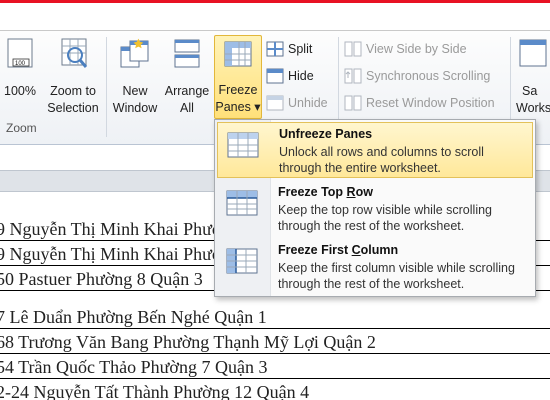 Image resolution: width=550 pixels, height=400 pixels. I want to click on freeze-panes-label-2: Panes ▾, so click(238, 107).